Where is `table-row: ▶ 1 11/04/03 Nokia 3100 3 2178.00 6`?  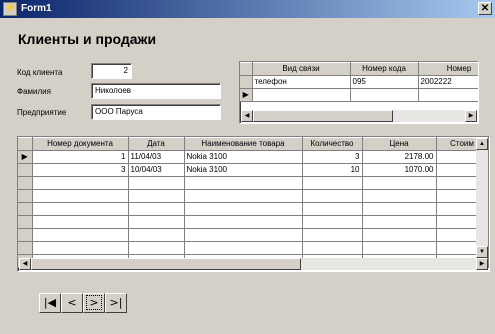 table-row: ▶ 1 11/04/03 Nokia 3100 3 2178.00 6 is located at coordinates (253, 157).